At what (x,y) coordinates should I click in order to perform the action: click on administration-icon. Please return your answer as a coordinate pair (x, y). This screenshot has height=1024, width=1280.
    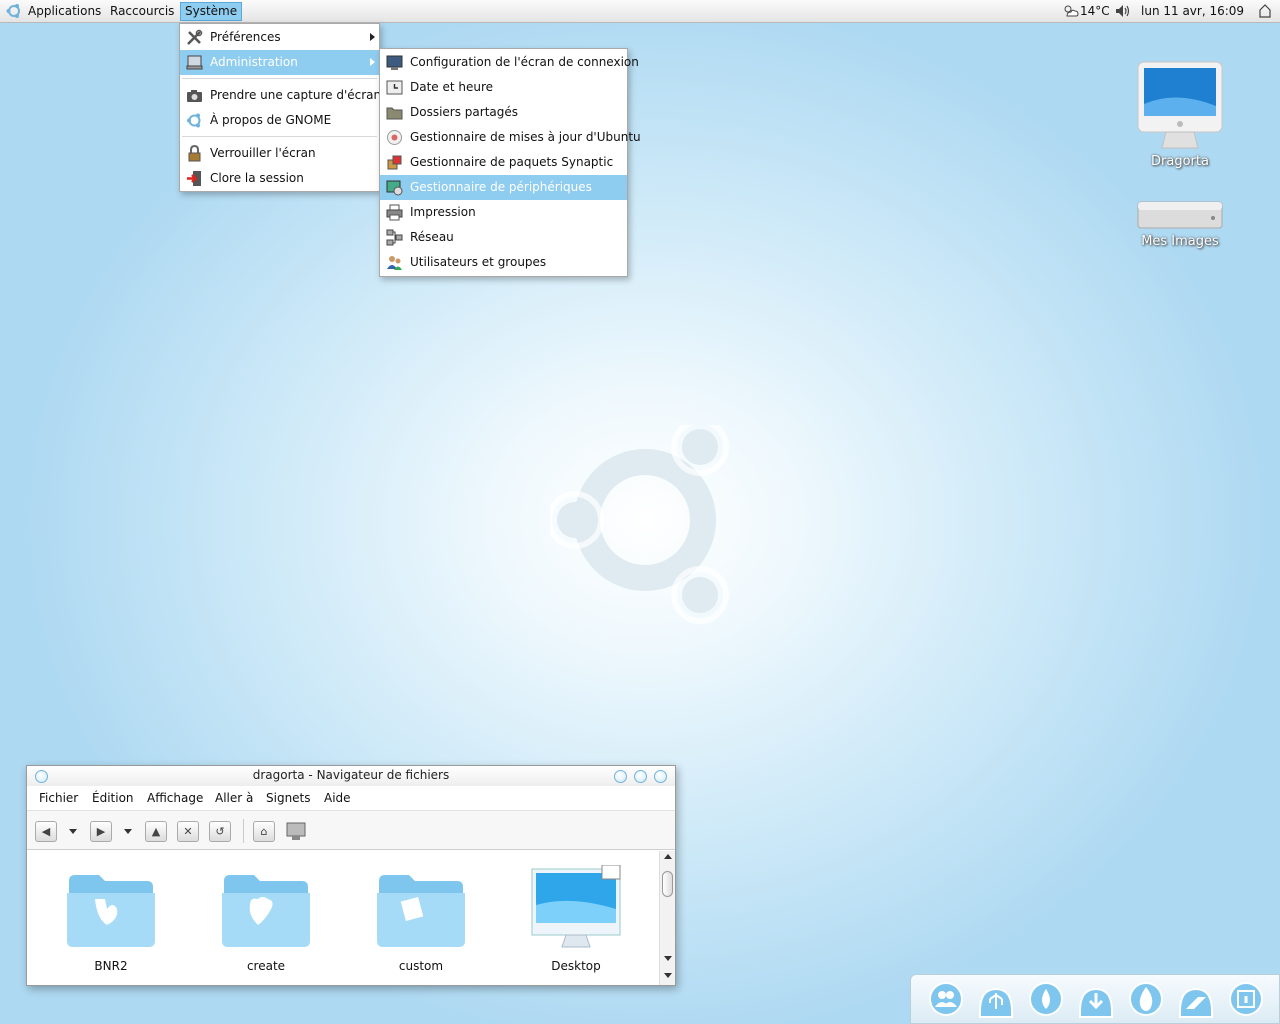
    Looking at the image, I should click on (194, 62).